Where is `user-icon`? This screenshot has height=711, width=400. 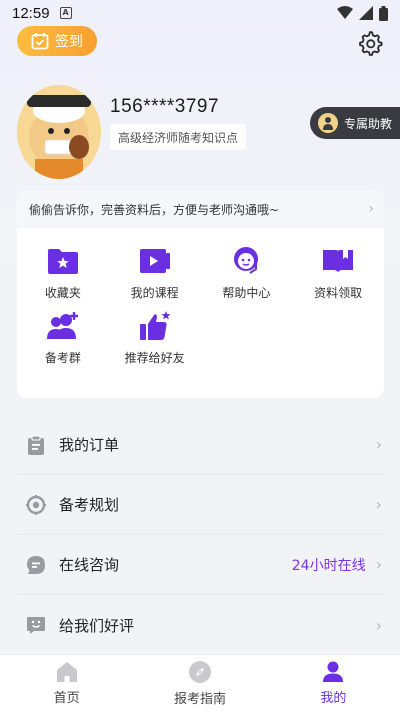 user-icon is located at coordinates (333, 671).